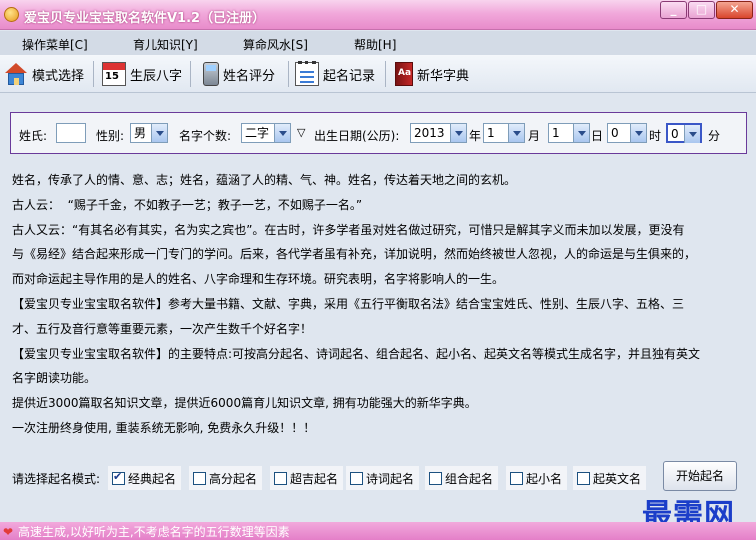  I want to click on hour-select: 0, so click(627, 133).